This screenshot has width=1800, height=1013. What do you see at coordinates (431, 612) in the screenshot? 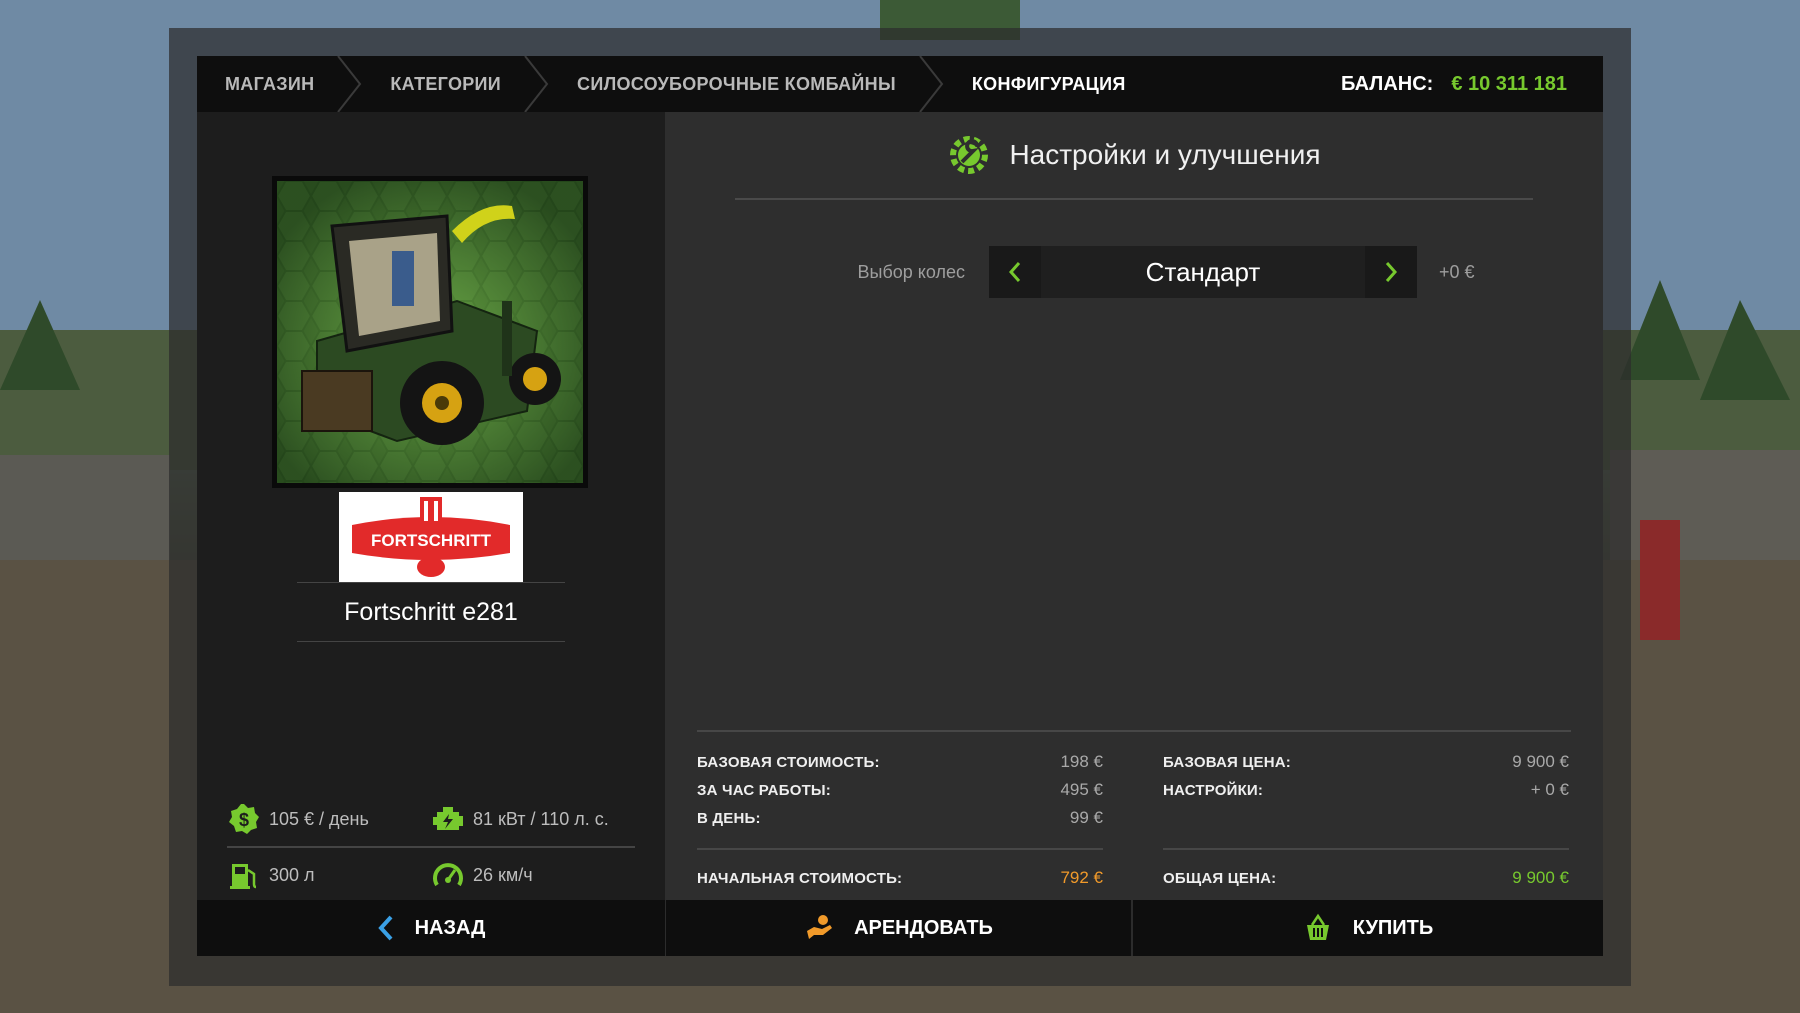
I see `vehicle-name: Fortschritt e281` at bounding box center [431, 612].